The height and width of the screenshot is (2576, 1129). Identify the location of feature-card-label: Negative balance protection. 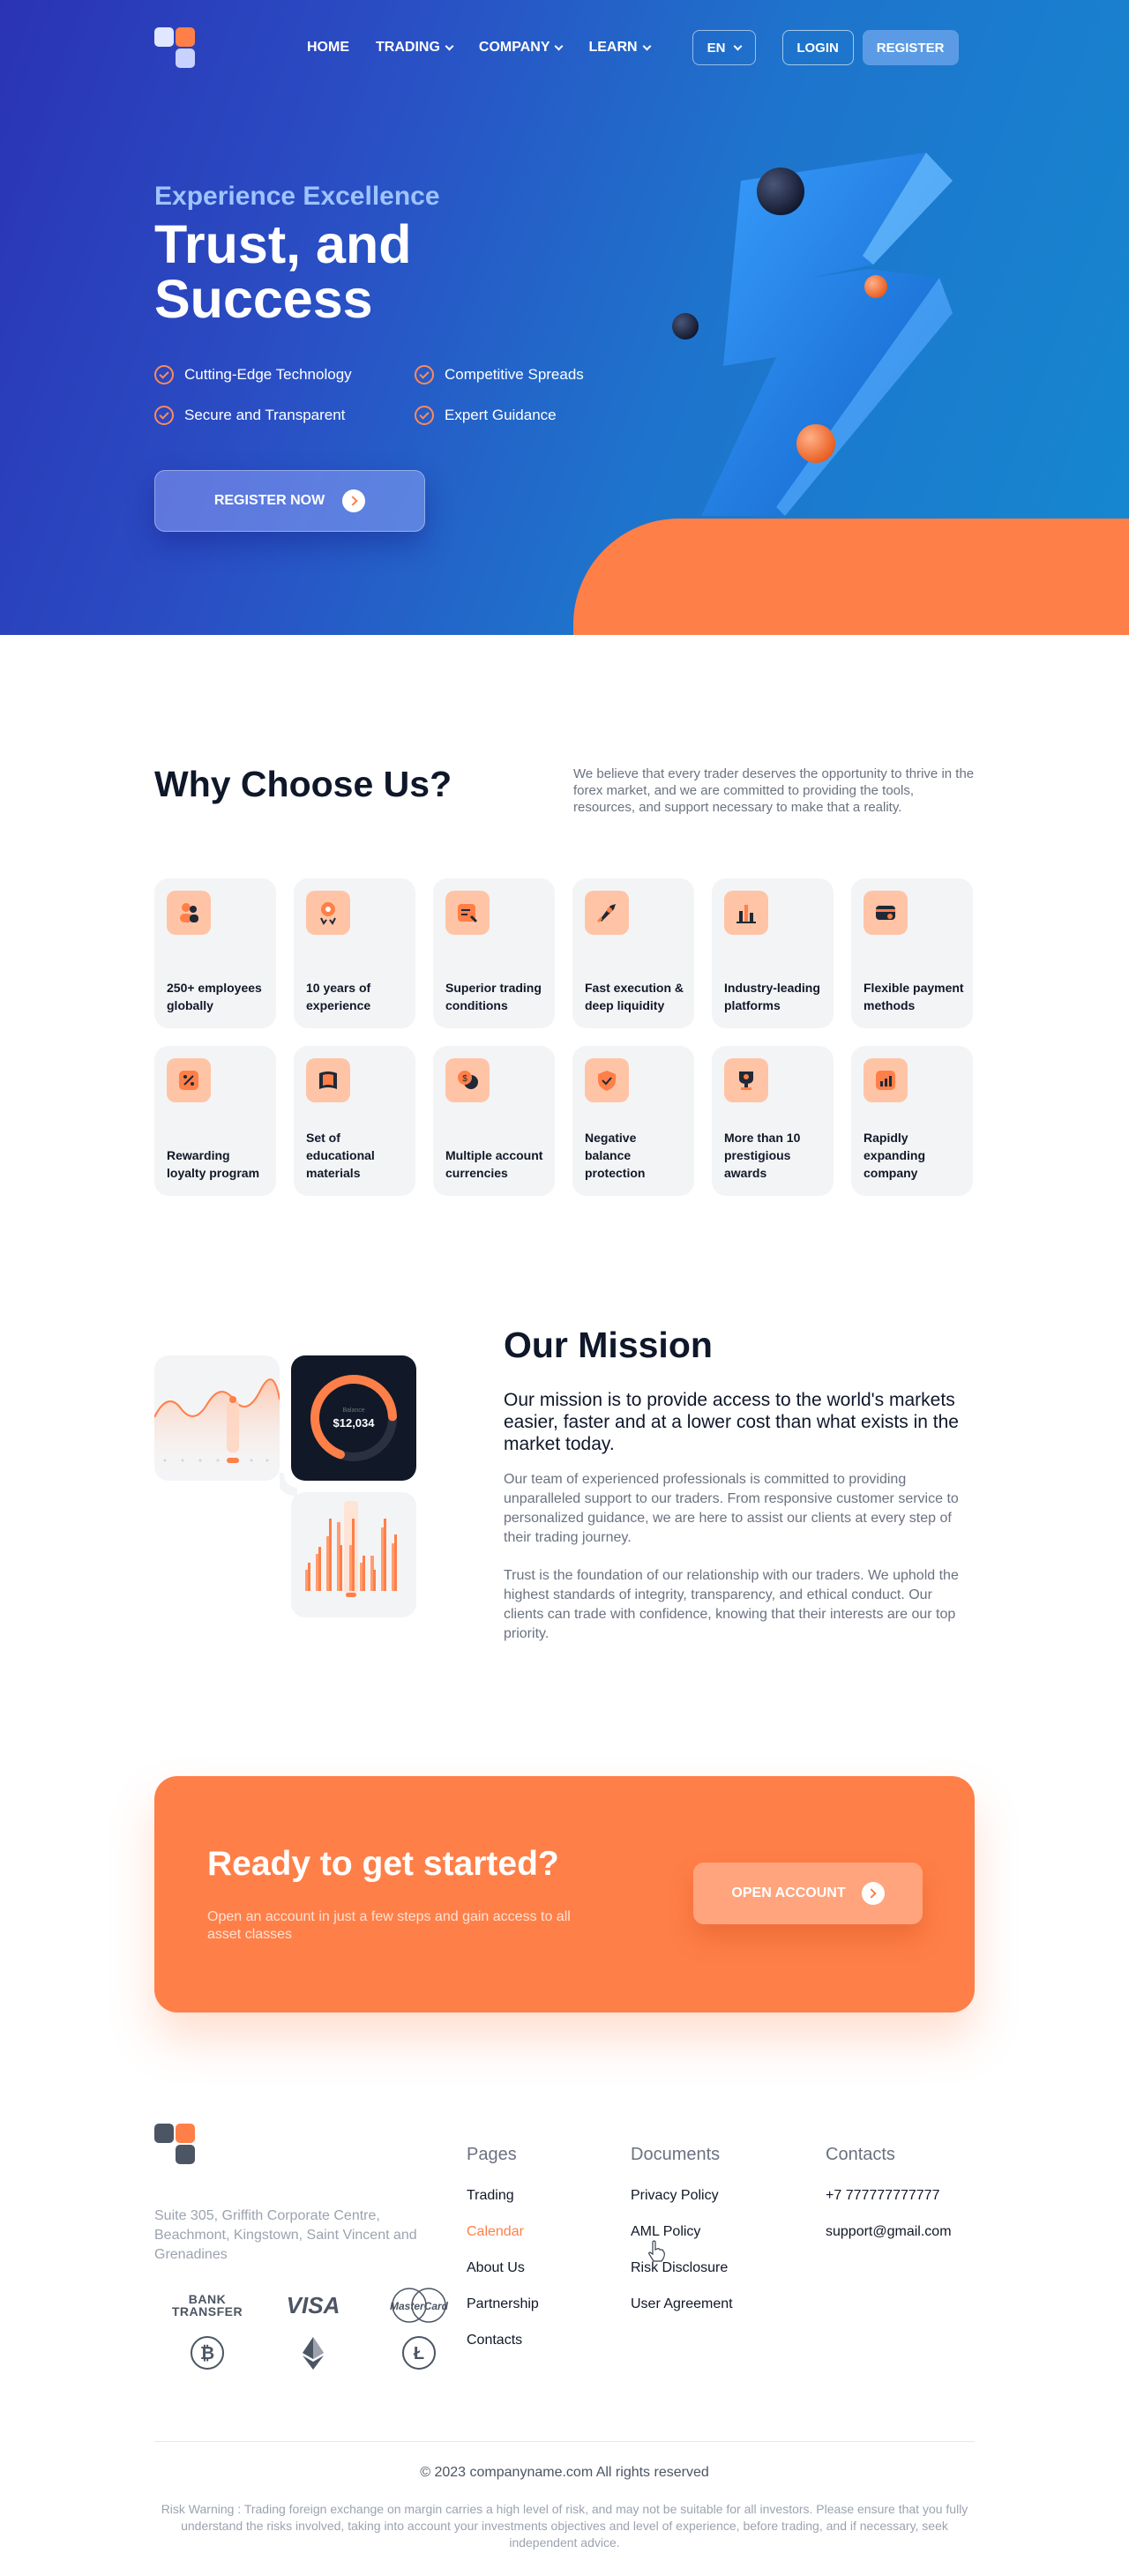
(616, 1155).